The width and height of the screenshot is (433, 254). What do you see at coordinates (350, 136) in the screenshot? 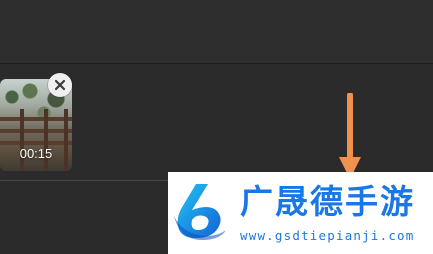
I see `arrow-down-icon` at bounding box center [350, 136].